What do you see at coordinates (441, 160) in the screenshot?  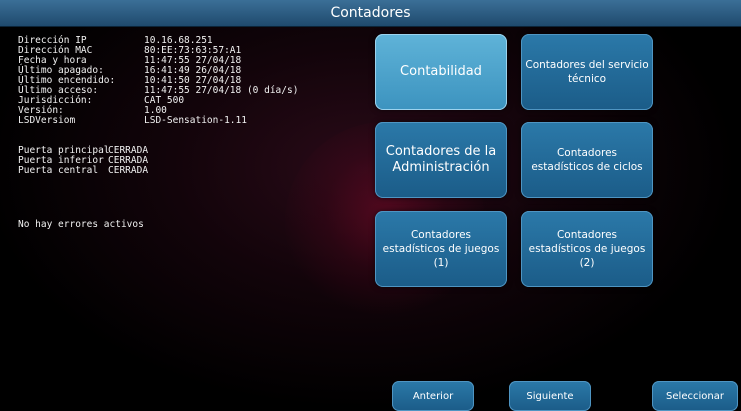 I see `tile-administracion: Contadores de la Administración` at bounding box center [441, 160].